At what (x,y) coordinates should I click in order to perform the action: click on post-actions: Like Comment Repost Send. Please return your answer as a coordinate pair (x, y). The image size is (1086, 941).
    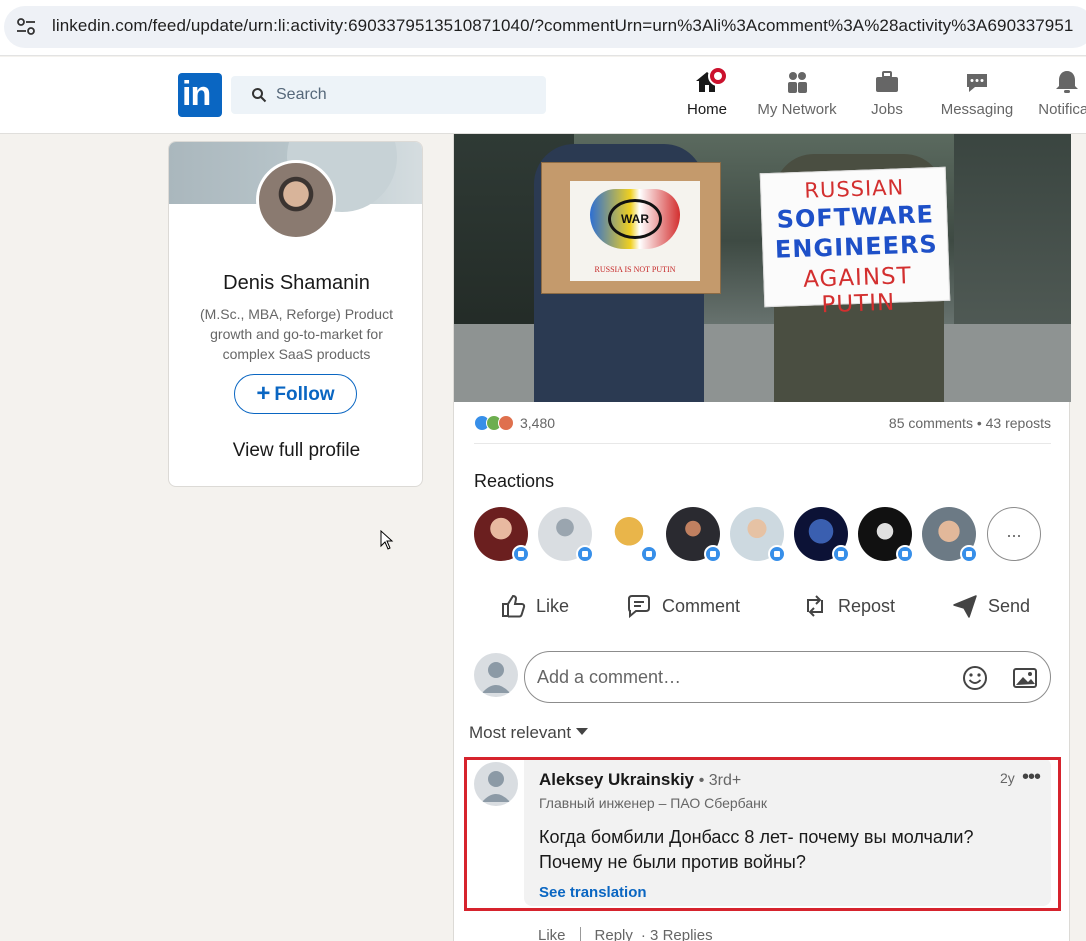
    Looking at the image, I should click on (762, 606).